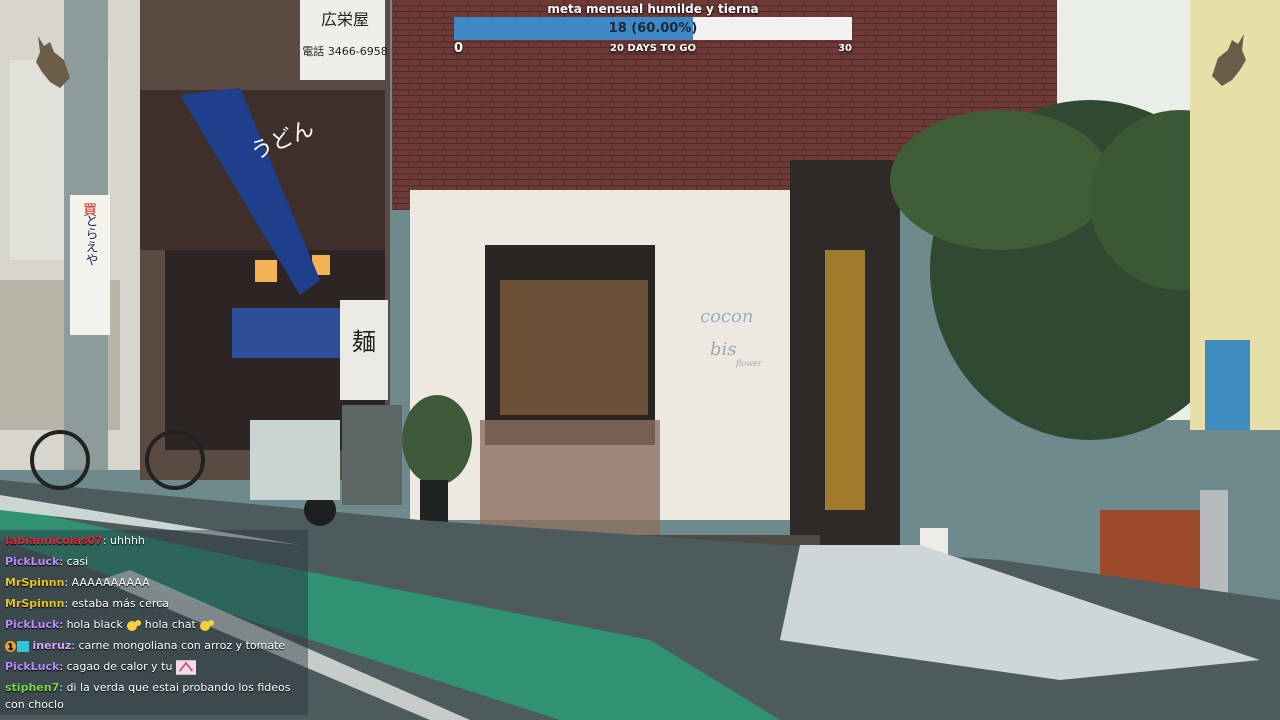 This screenshot has width=1280, height=720. I want to click on chat-text: hola black, so click(94, 624).